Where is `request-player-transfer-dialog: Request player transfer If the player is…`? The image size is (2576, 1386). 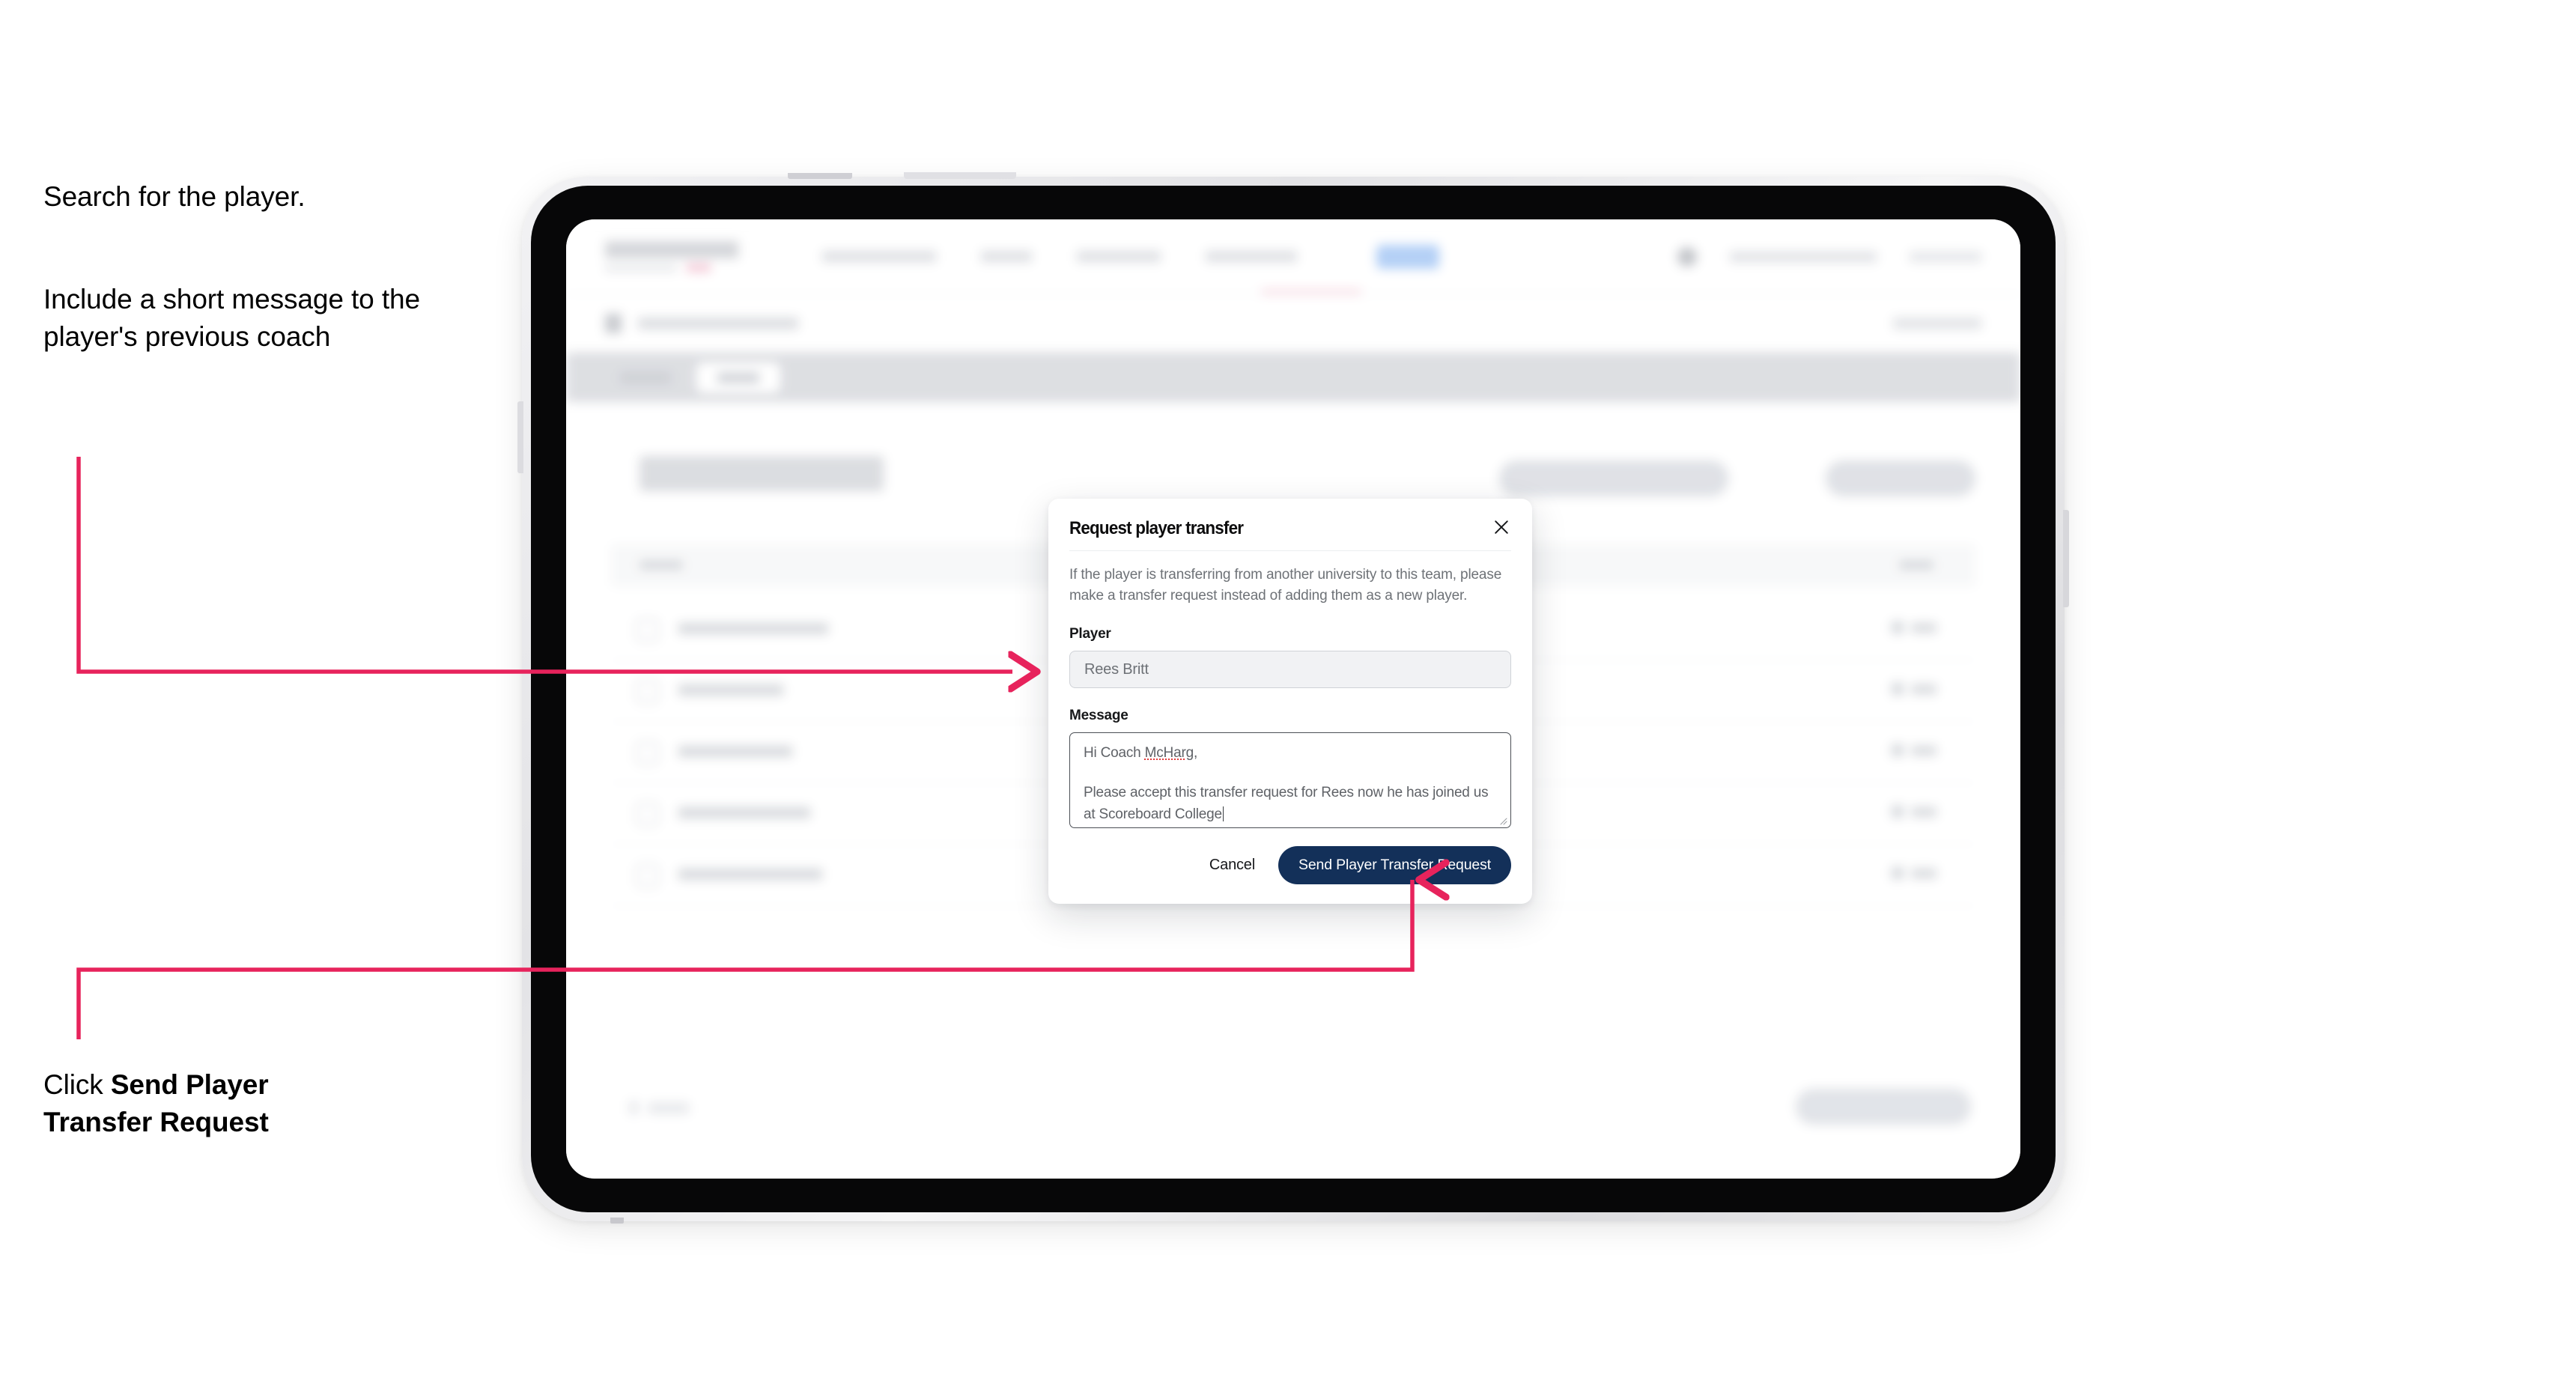
request-player-transfer-dialog: Request player transfer If the player is… is located at coordinates (1290, 702).